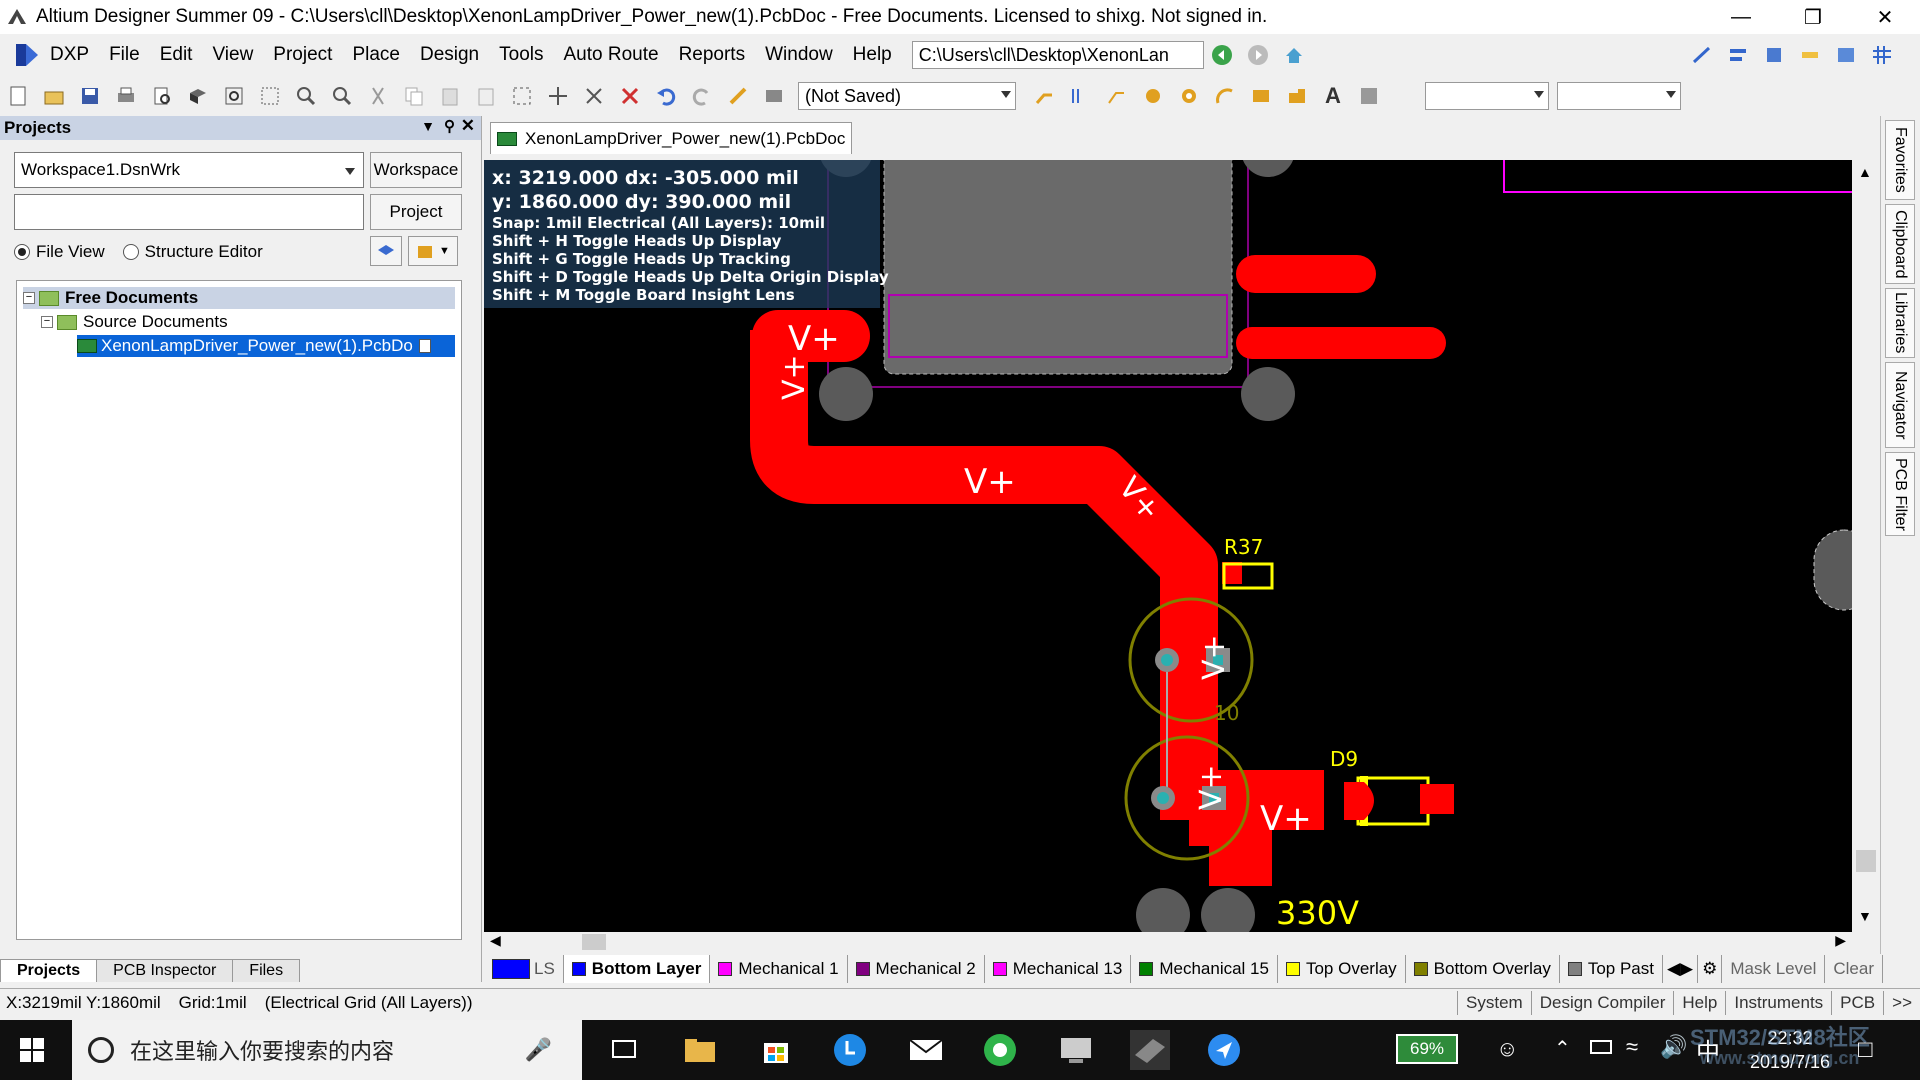 The height and width of the screenshot is (1080, 1920). I want to click on filter-combo, so click(1619, 96).